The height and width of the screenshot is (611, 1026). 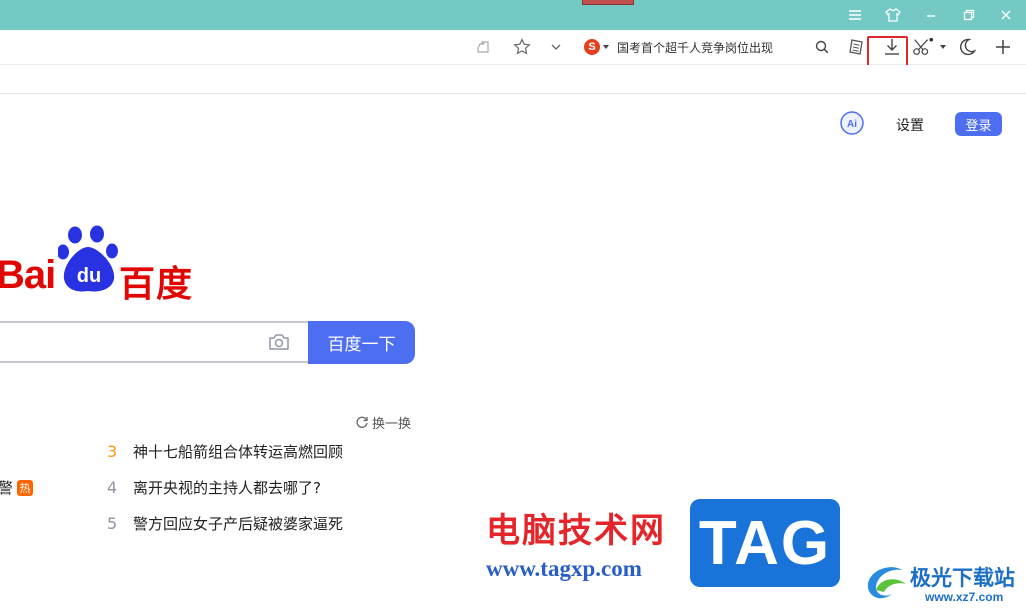 What do you see at coordinates (88, 258) in the screenshot?
I see `paw-logo-icon: du` at bounding box center [88, 258].